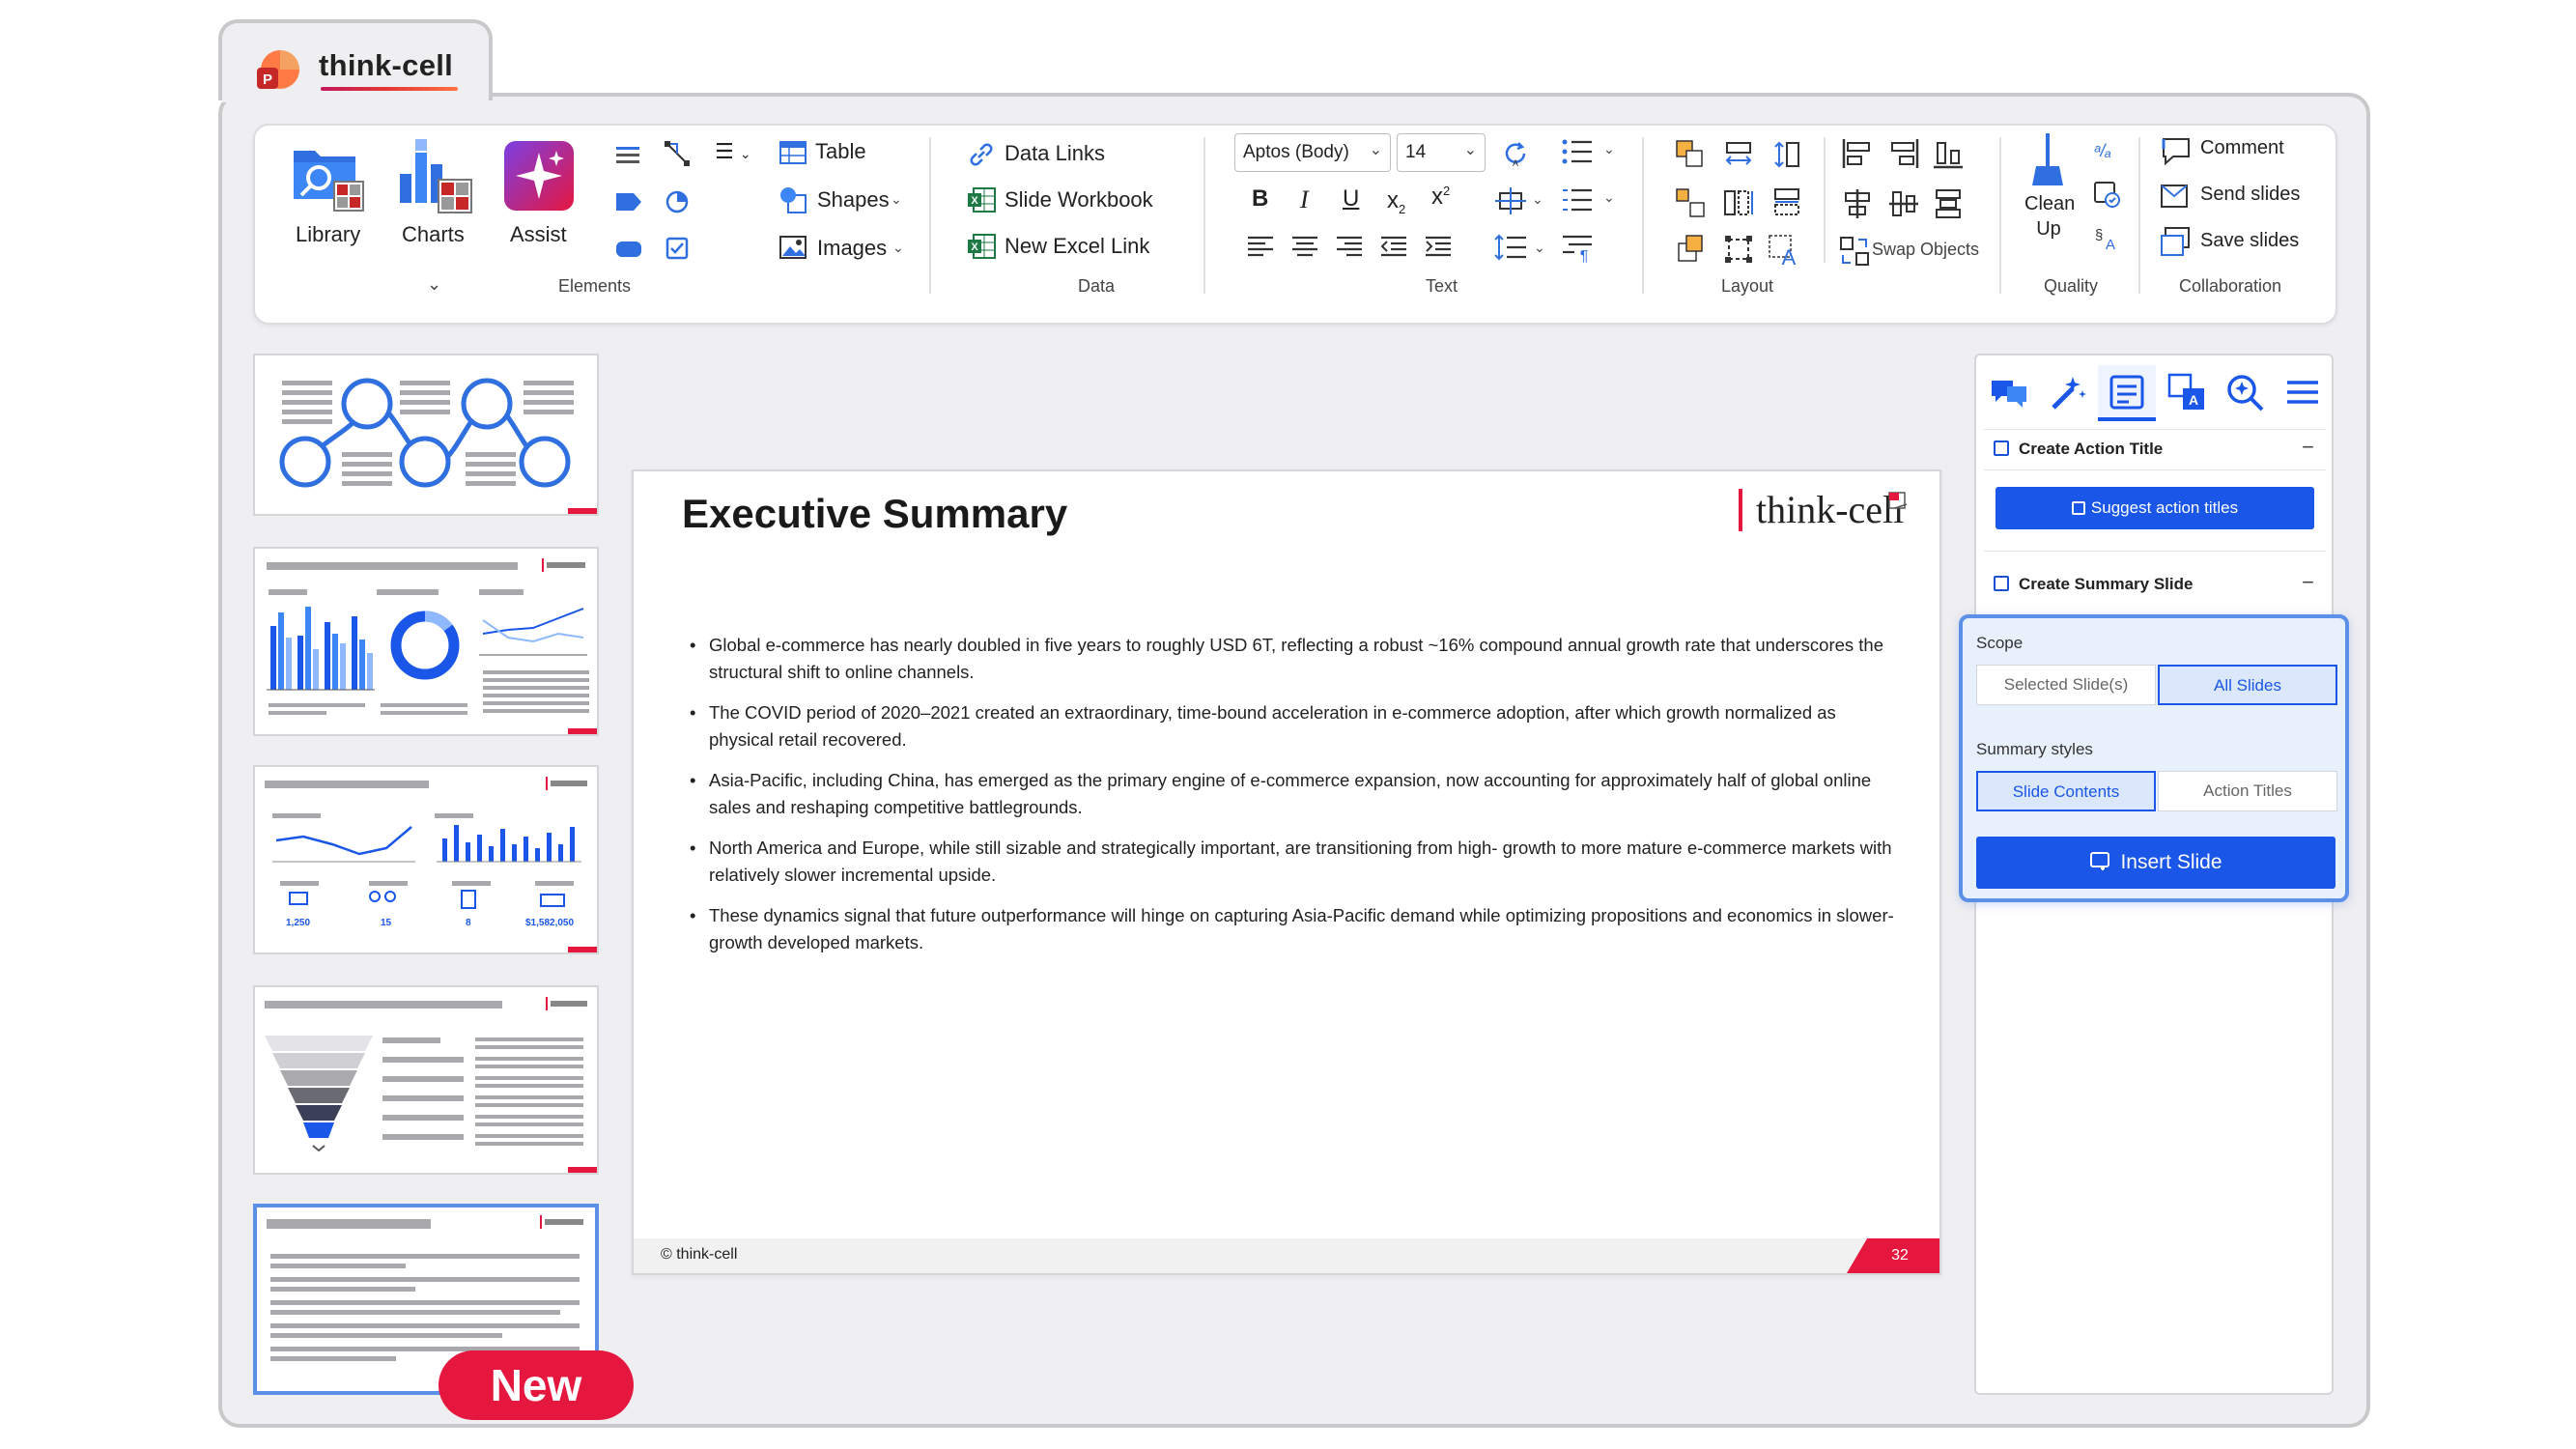  What do you see at coordinates (2066, 685) in the screenshot?
I see `scope-selected-slides-option: Selected Slide(s)` at bounding box center [2066, 685].